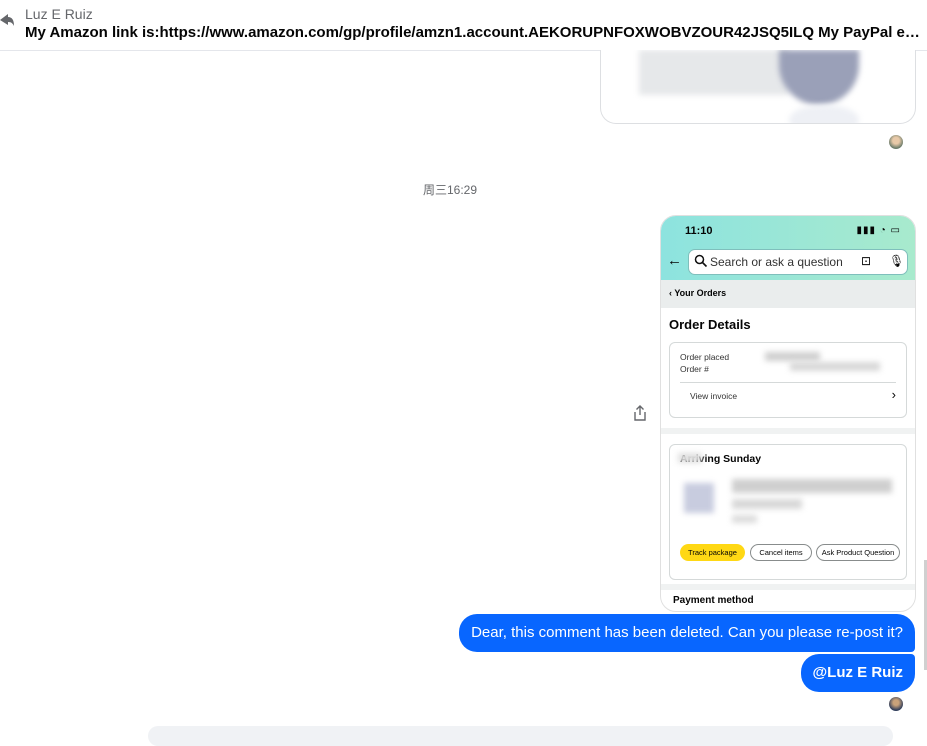 Image resolution: width=927 pixels, height=746 pixels. What do you see at coordinates (59, 14) in the screenshot?
I see `reply-sender-name: Luz E Ruiz` at bounding box center [59, 14].